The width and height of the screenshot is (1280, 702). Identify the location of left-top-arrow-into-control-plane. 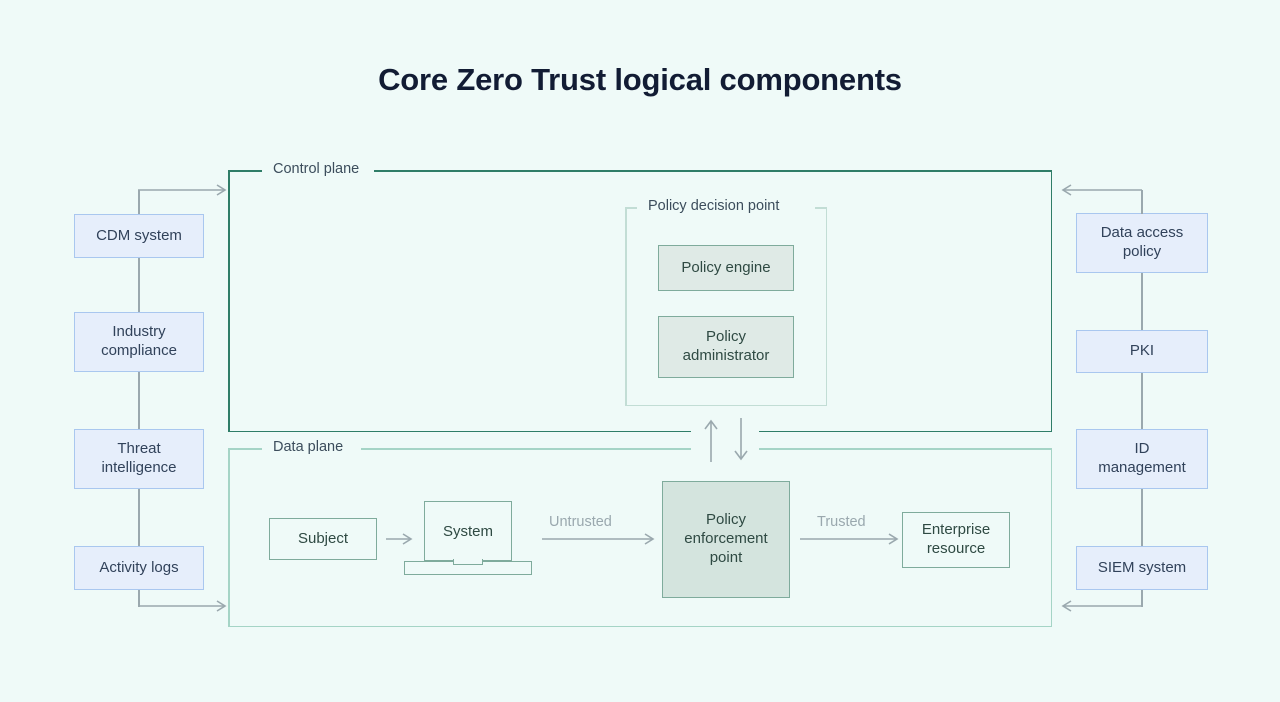
(182, 190).